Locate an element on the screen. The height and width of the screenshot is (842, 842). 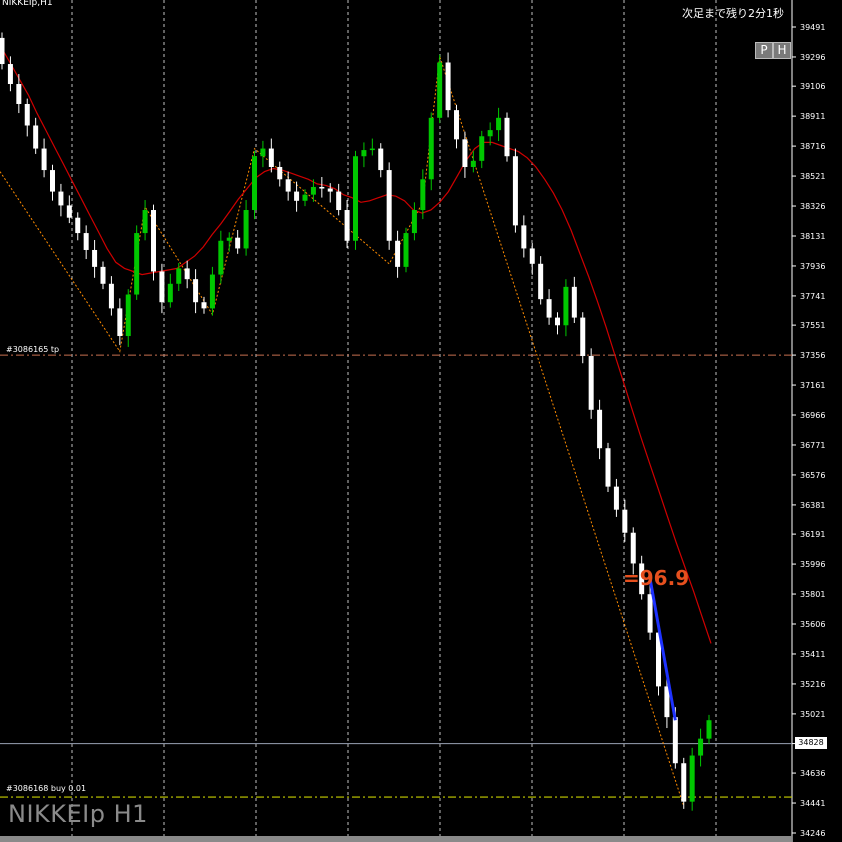
y-tick-label: 37551 is located at coordinates (812, 325).